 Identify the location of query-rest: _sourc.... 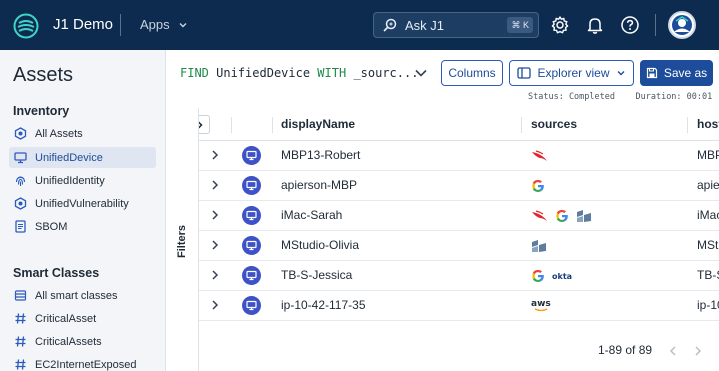
(386, 73).